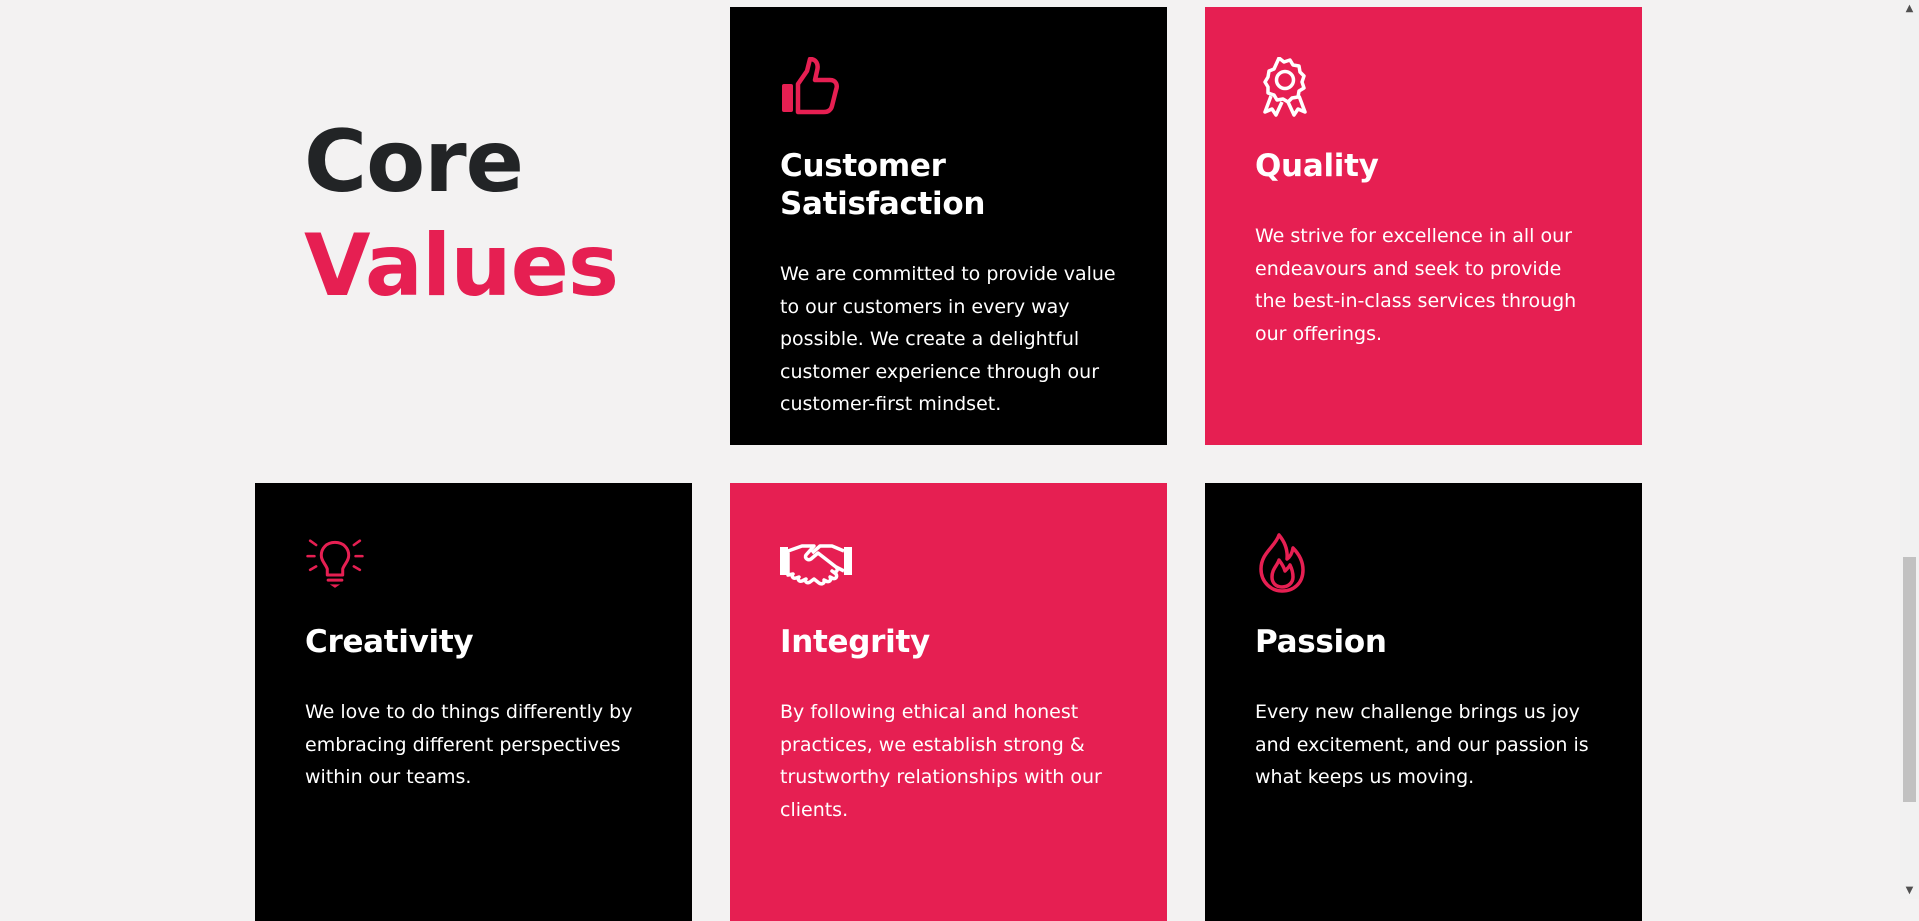 This screenshot has height=921, width=1919. Describe the element at coordinates (1285, 87) in the screenshot. I see `award-ribbon-icon` at that location.